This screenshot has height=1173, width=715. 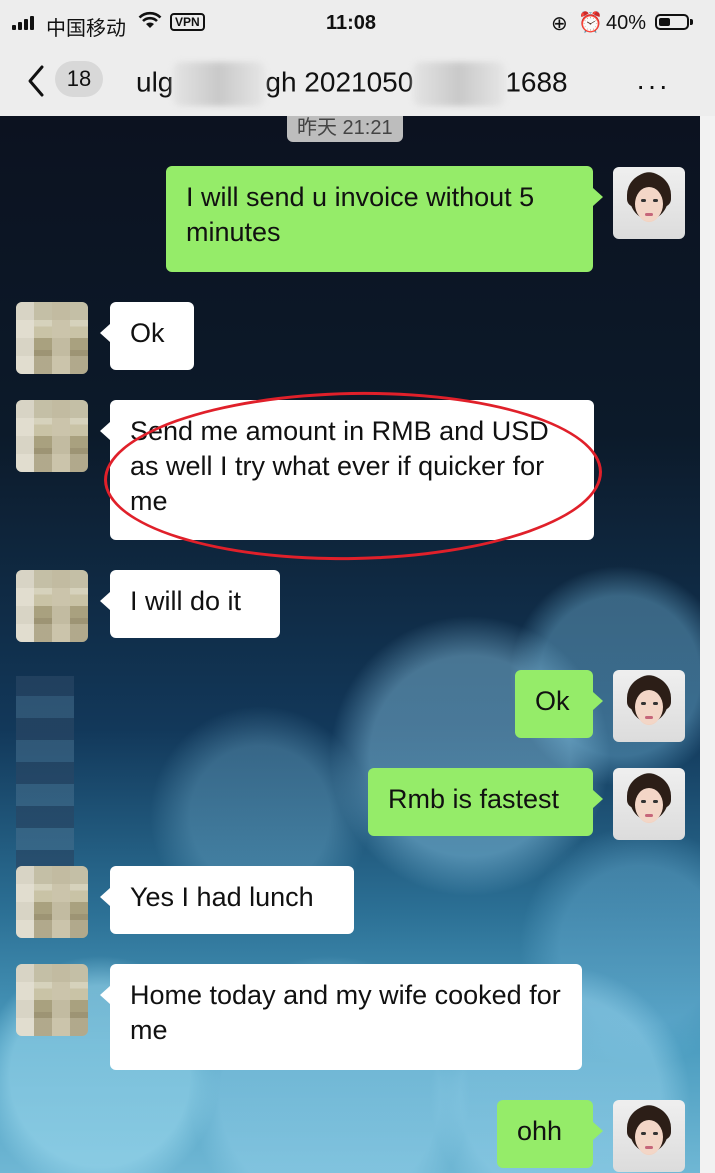 I want to click on outgoing-message: Ok, so click(x=559, y=704).